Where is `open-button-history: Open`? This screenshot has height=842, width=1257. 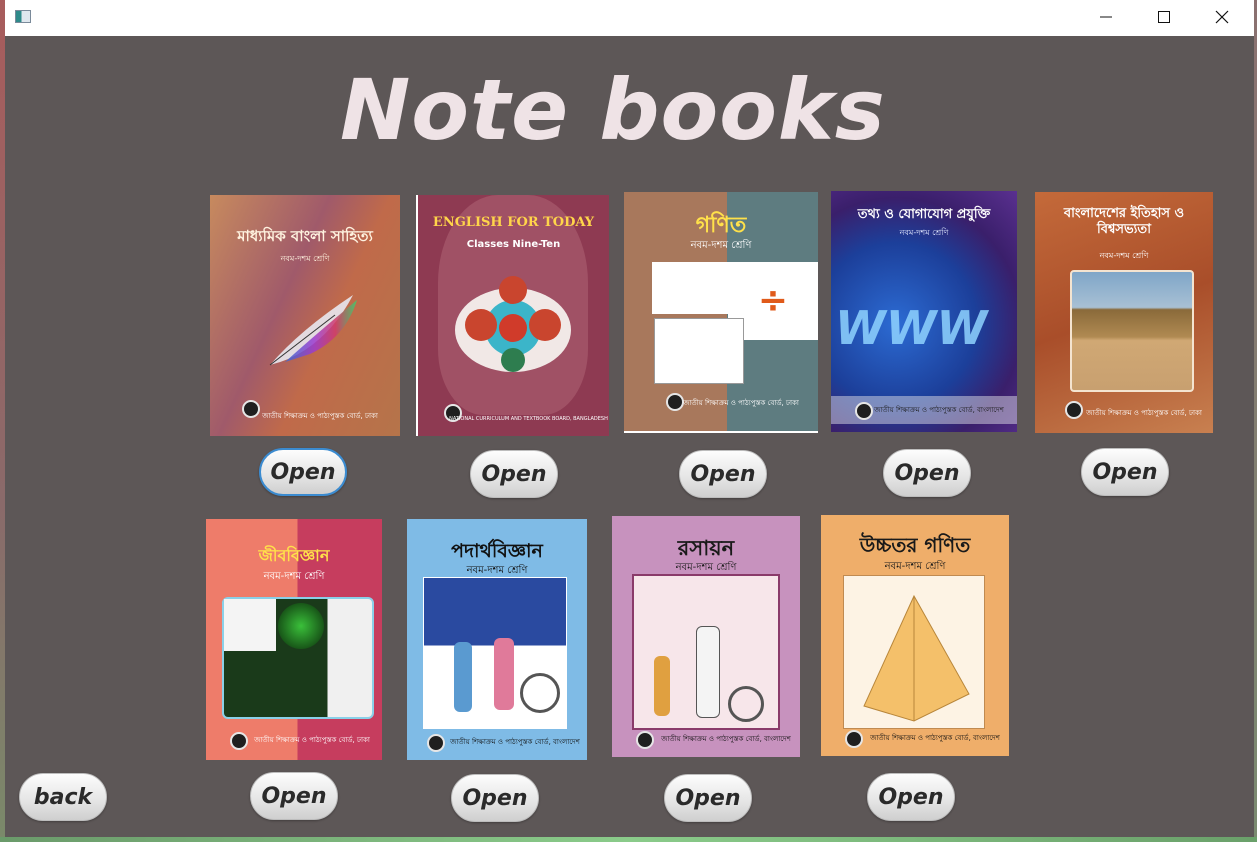 open-button-history: Open is located at coordinates (1125, 472).